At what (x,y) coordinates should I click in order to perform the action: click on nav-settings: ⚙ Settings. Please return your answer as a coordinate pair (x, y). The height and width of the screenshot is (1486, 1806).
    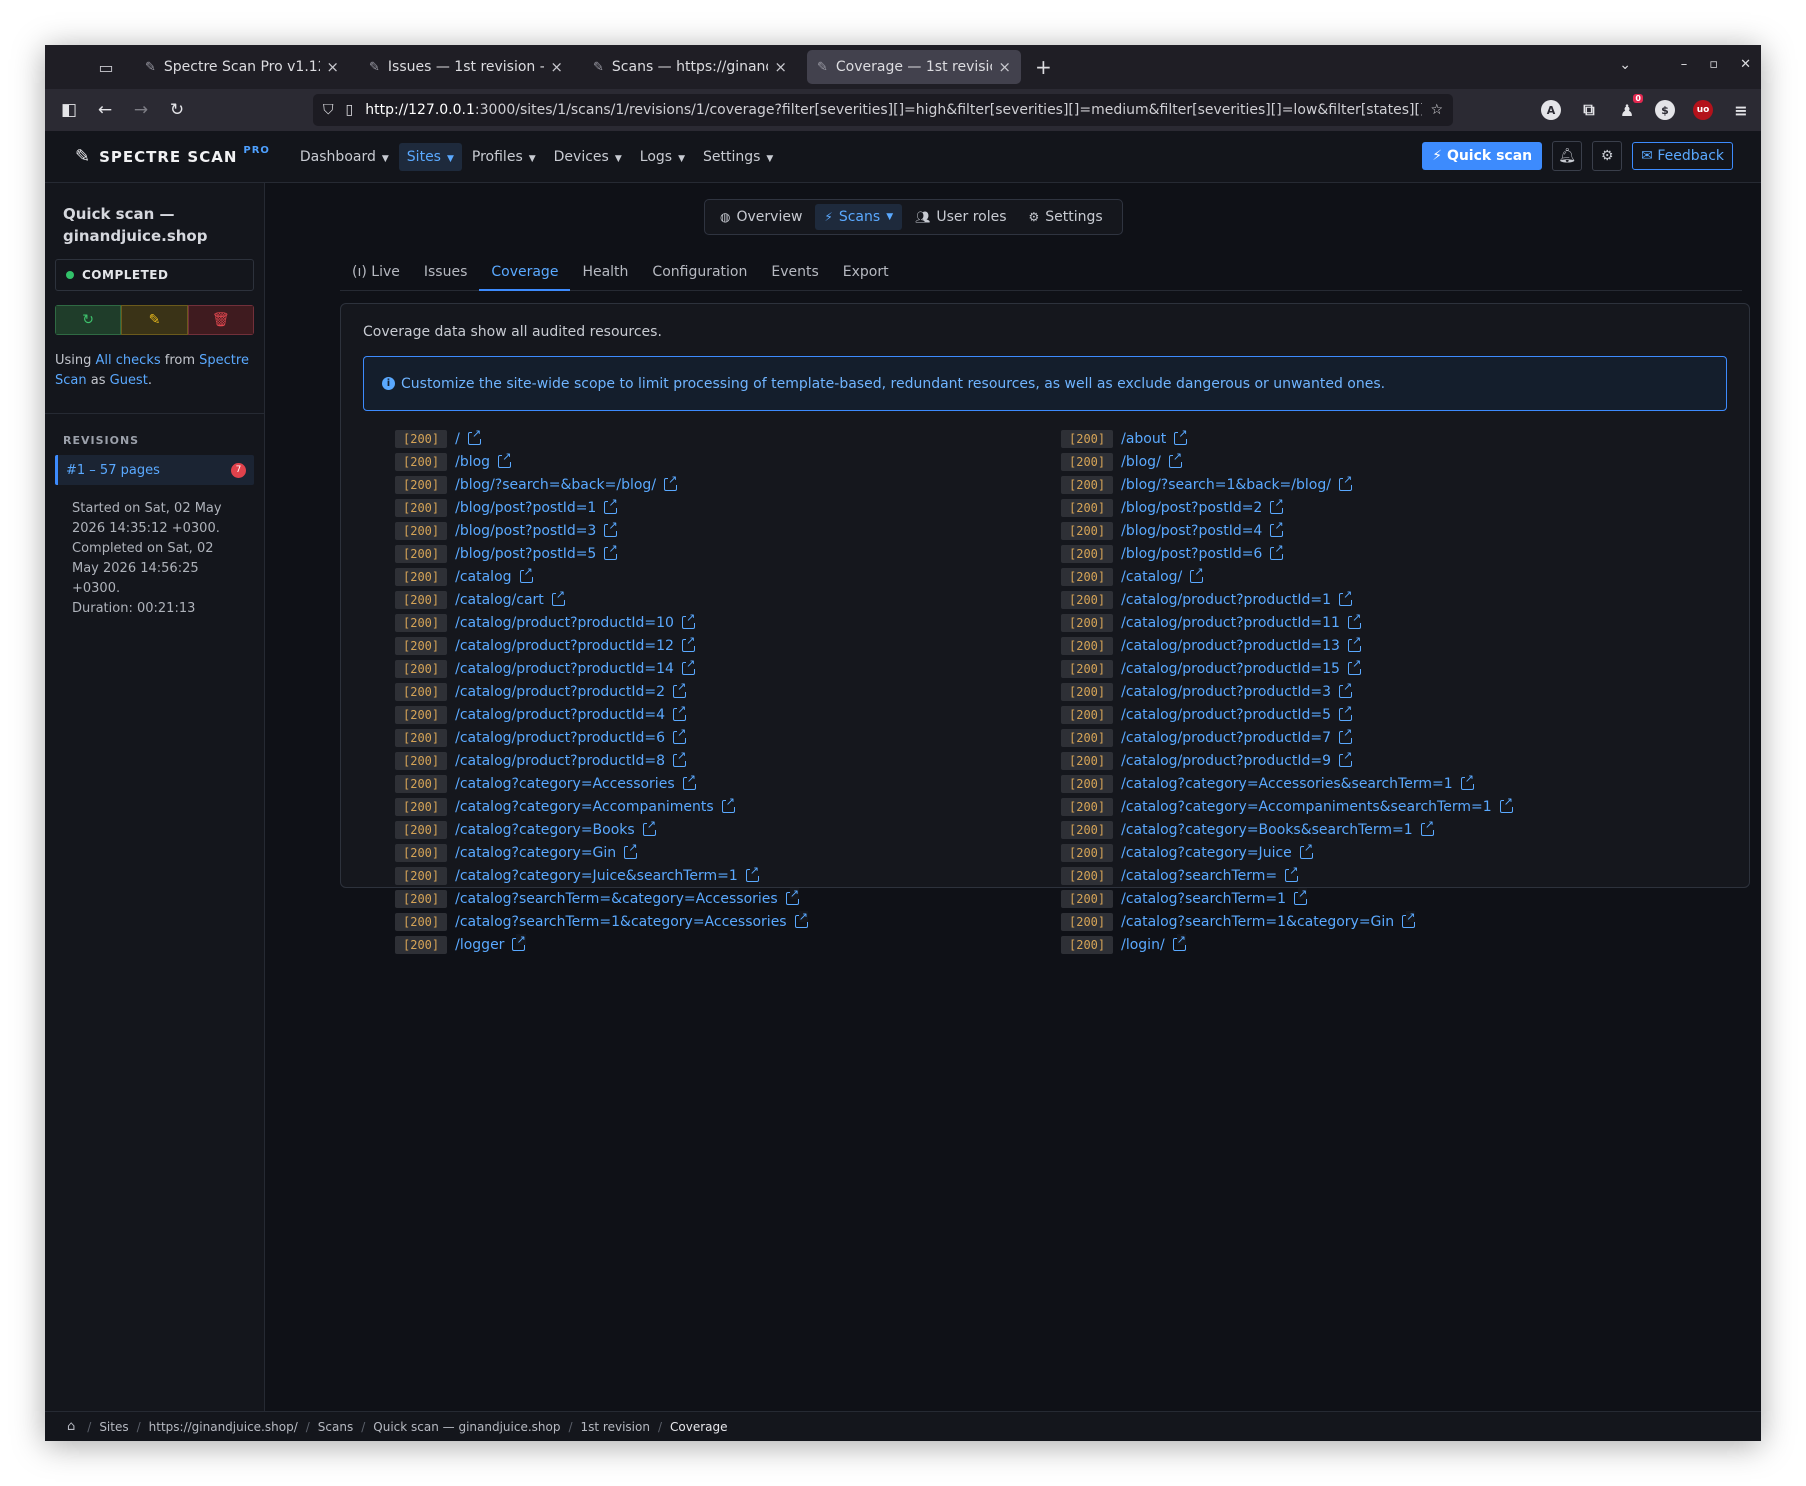
    Looking at the image, I should click on (1066, 217).